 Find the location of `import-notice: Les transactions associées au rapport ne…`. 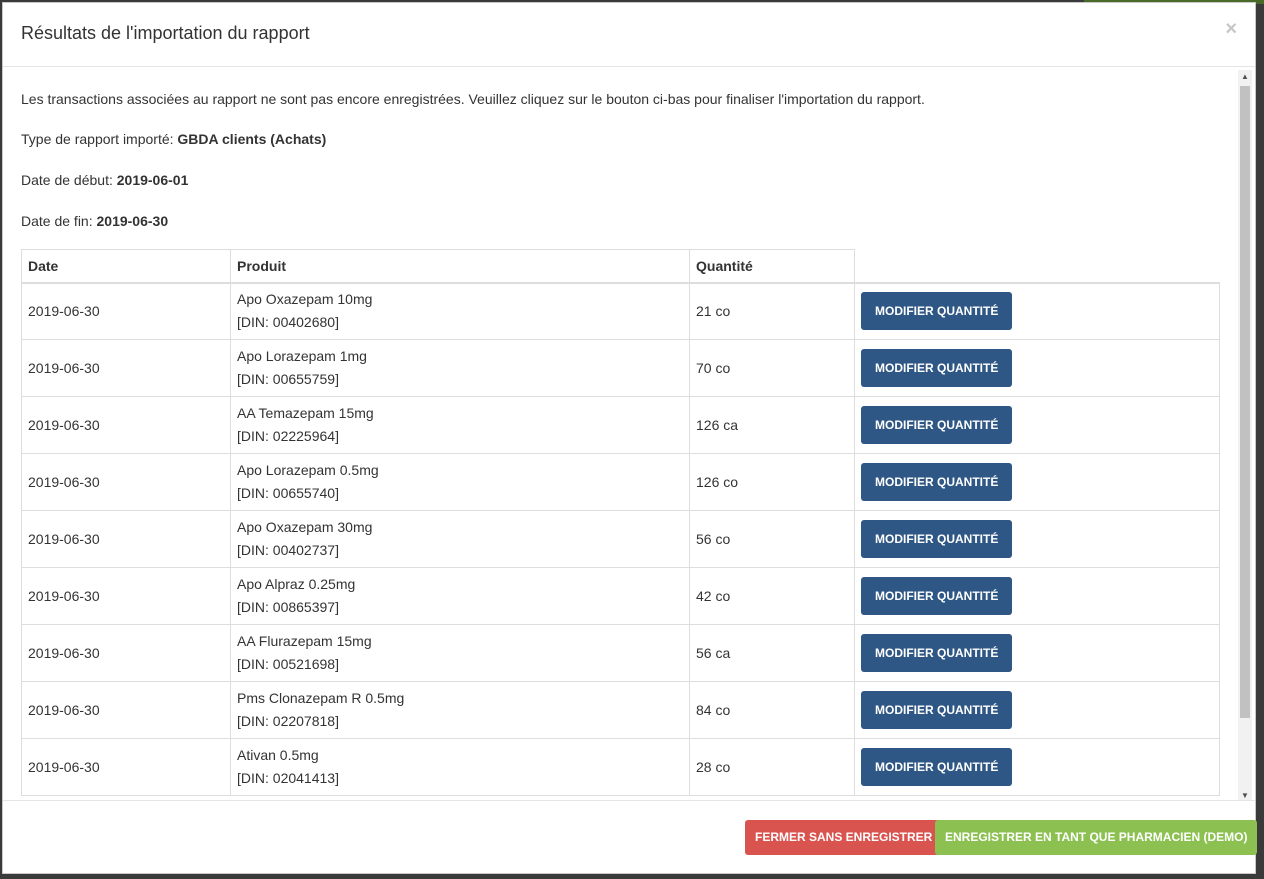

import-notice: Les transactions associées au rapport ne… is located at coordinates (473, 99).